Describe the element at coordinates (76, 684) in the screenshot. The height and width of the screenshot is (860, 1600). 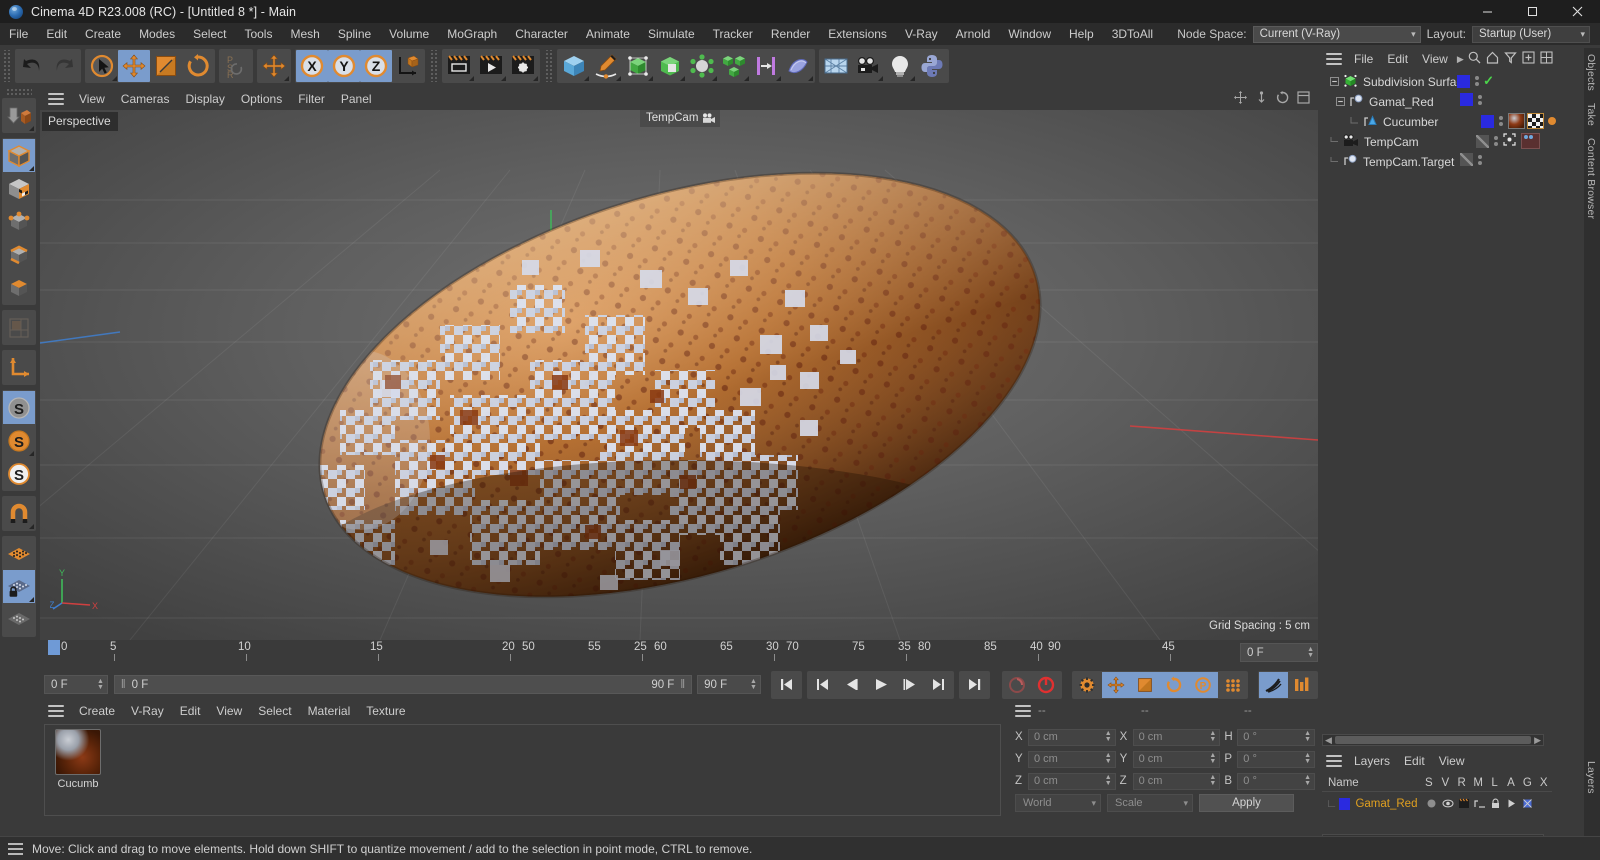
I see `start-frame-field: 0 F ▲ ▼` at that location.